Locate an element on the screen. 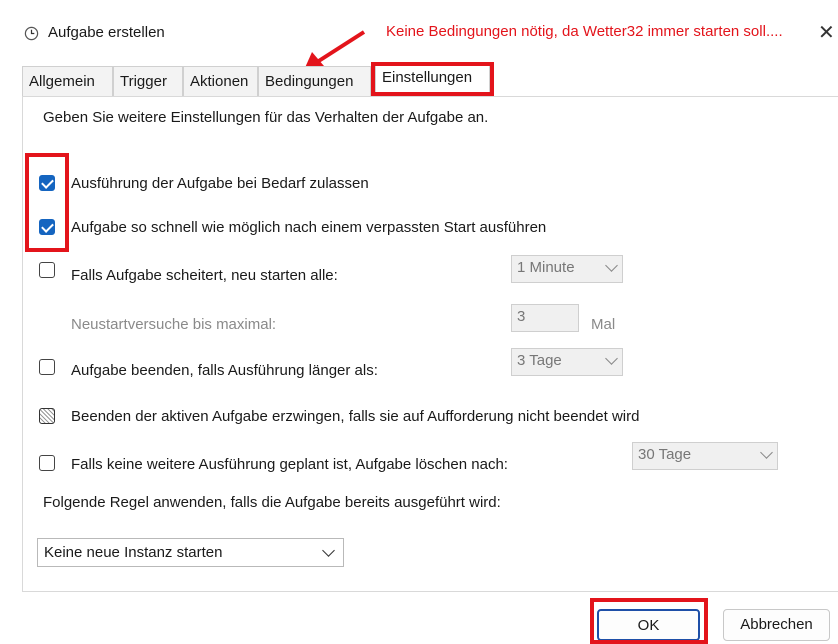  restart-on-fail-checkbox is located at coordinates (47, 270).